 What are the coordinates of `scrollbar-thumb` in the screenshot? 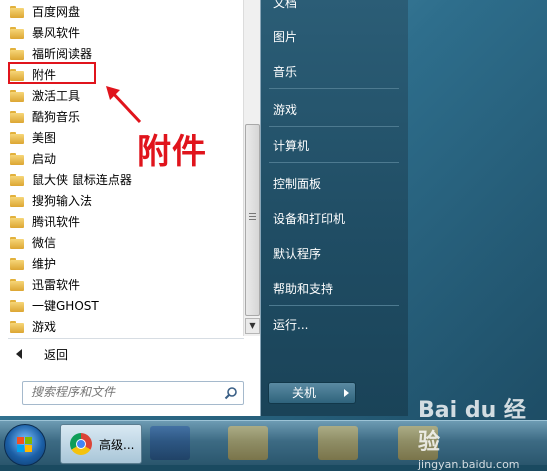 It's located at (252, 220).